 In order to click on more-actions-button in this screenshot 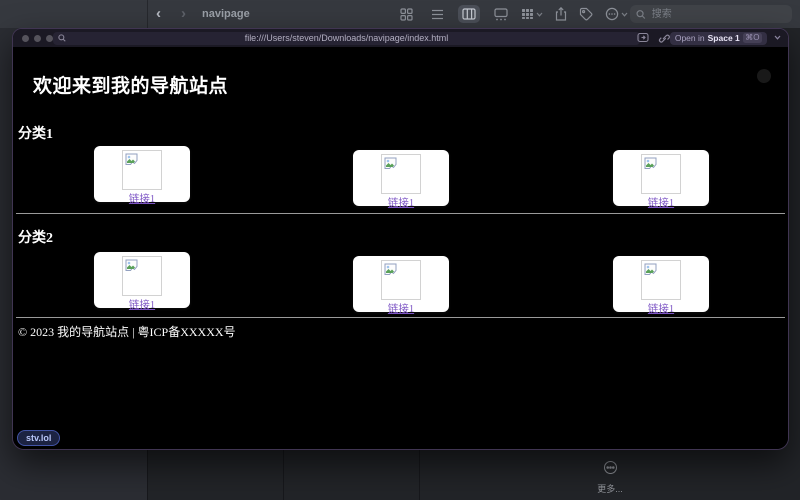, I will do `click(616, 14)`.